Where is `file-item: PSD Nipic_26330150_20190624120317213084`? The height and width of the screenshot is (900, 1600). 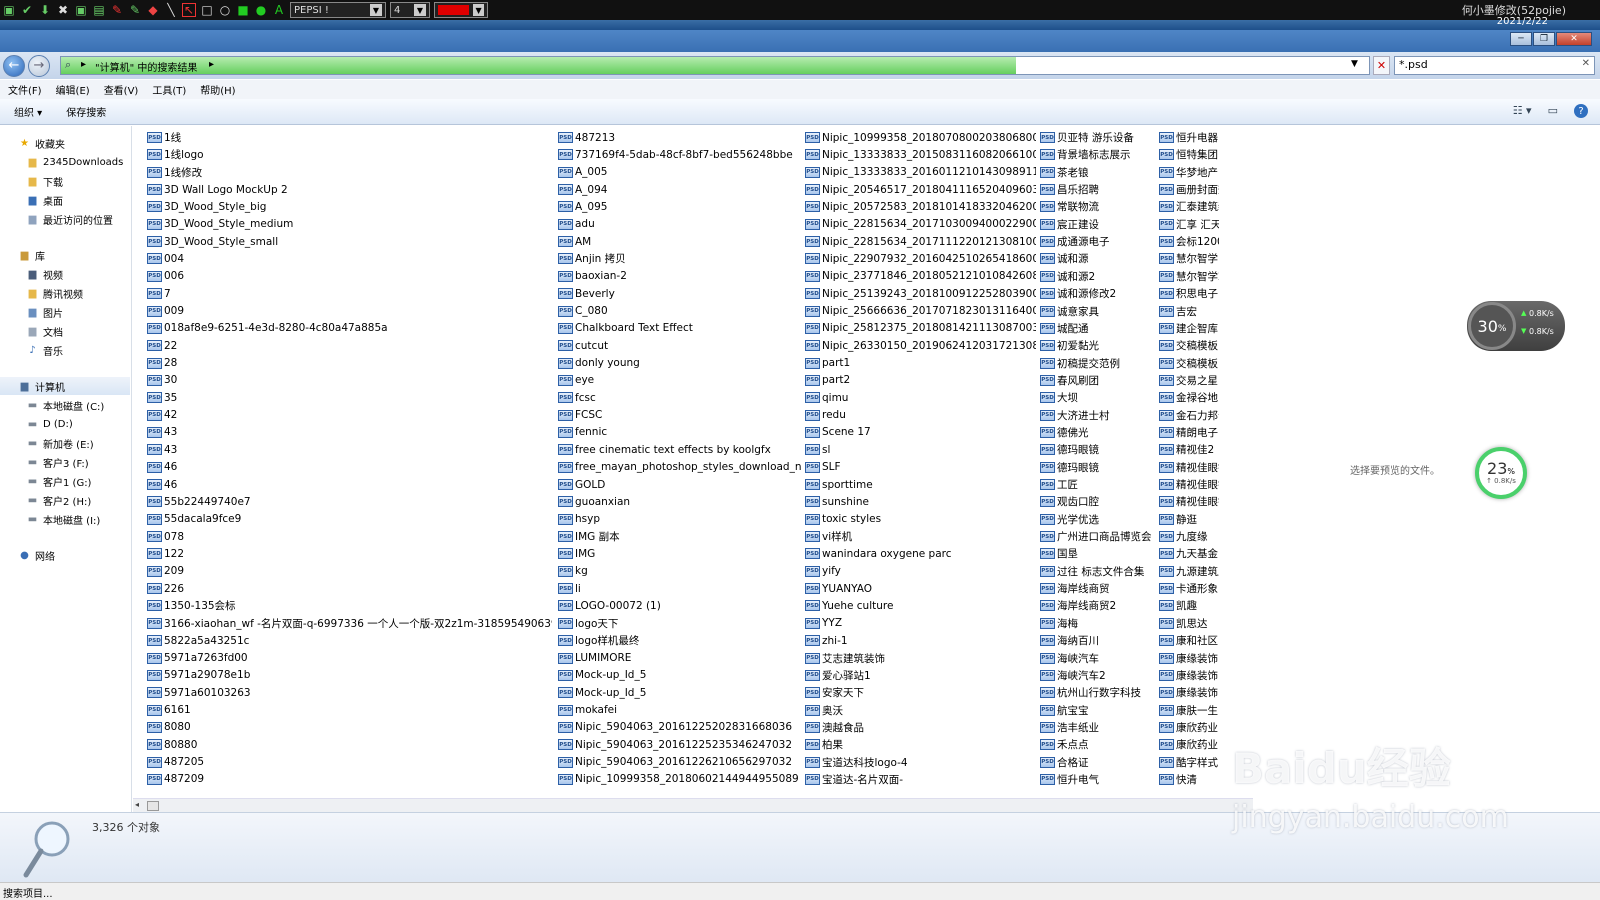 file-item: PSD Nipic_26330150_20190624120317213084 is located at coordinates (920, 345).